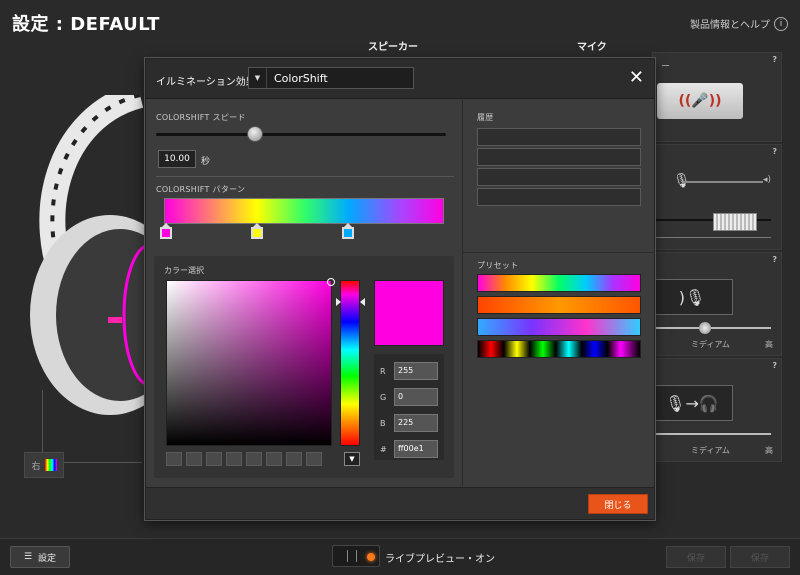 This screenshot has width=800, height=575. What do you see at coordinates (781, 23) in the screenshot?
I see `info-icon: i` at bounding box center [781, 23].